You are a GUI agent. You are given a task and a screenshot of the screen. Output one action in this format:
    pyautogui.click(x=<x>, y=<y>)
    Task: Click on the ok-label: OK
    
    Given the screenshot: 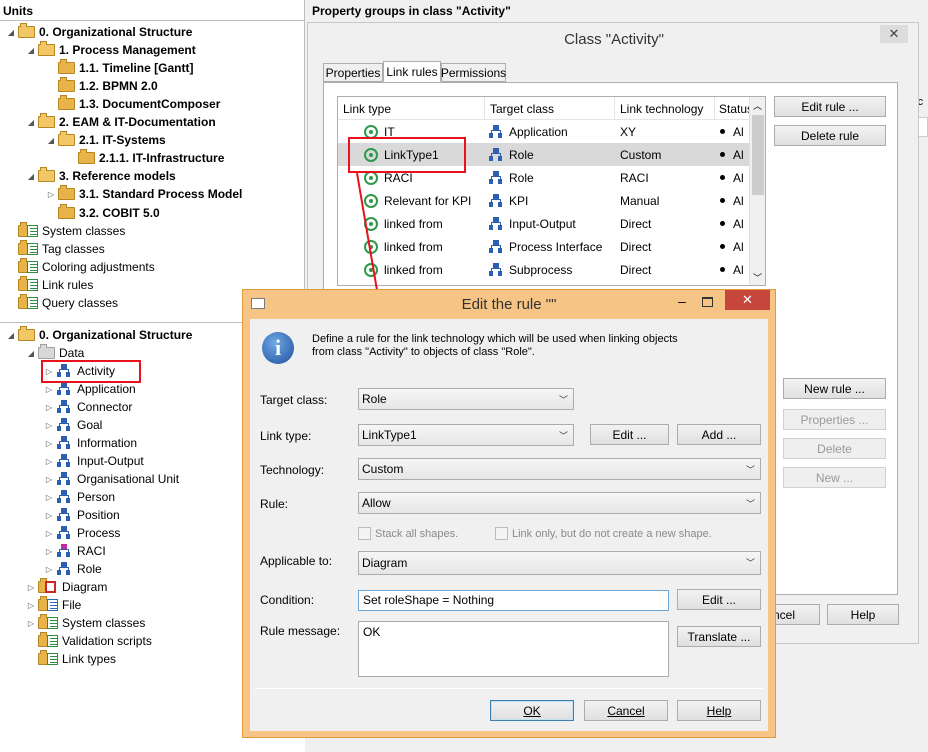 What is the action you would take?
    pyautogui.click(x=532, y=710)
    